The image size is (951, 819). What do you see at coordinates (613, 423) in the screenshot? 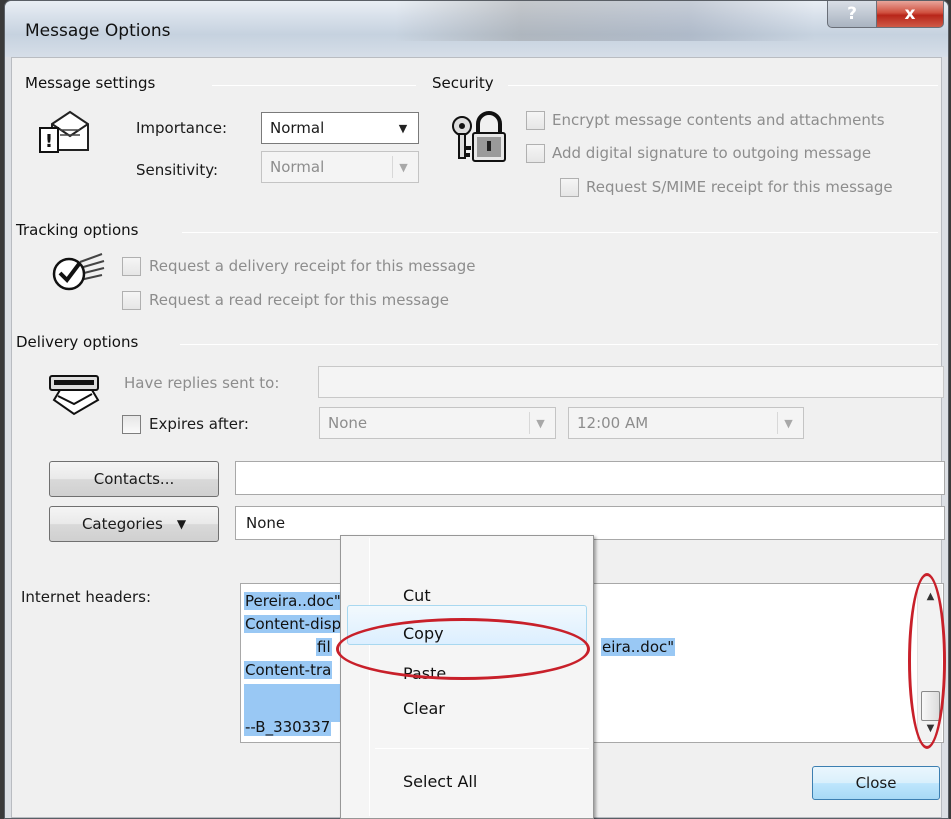
I see `expires-time-value: 12:00 AM` at bounding box center [613, 423].